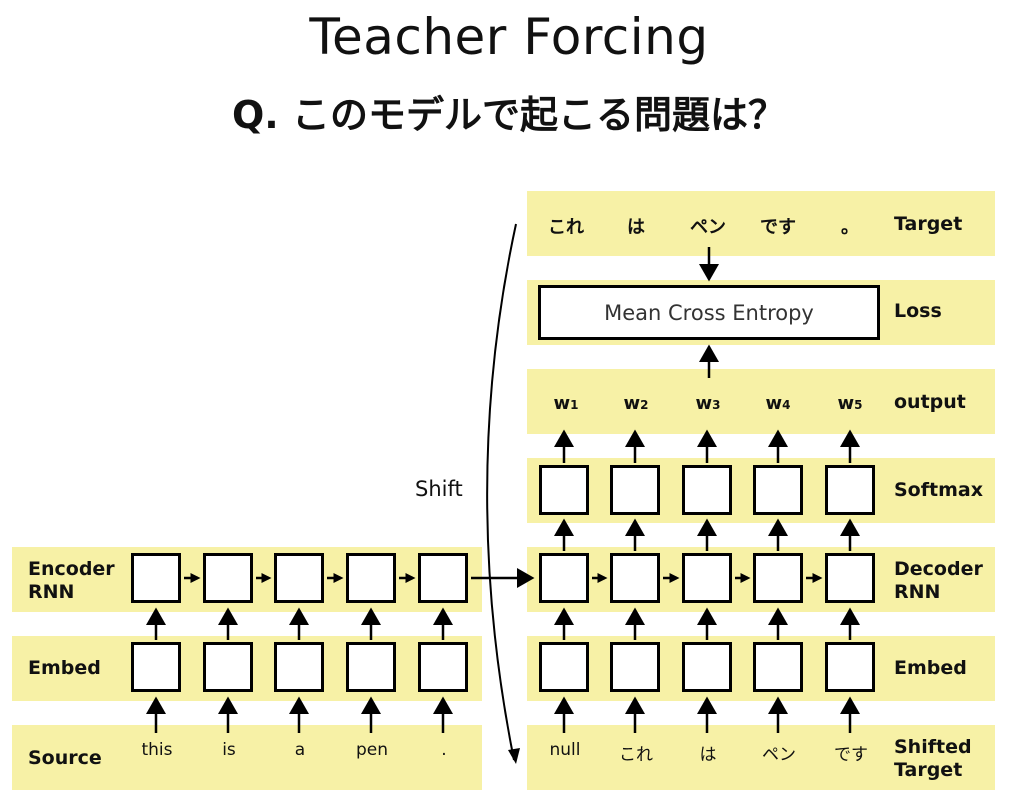 The height and width of the screenshot is (809, 1018). Describe the element at coordinates (514, 756) in the screenshot. I see `shift-curve-arrowhead` at that location.